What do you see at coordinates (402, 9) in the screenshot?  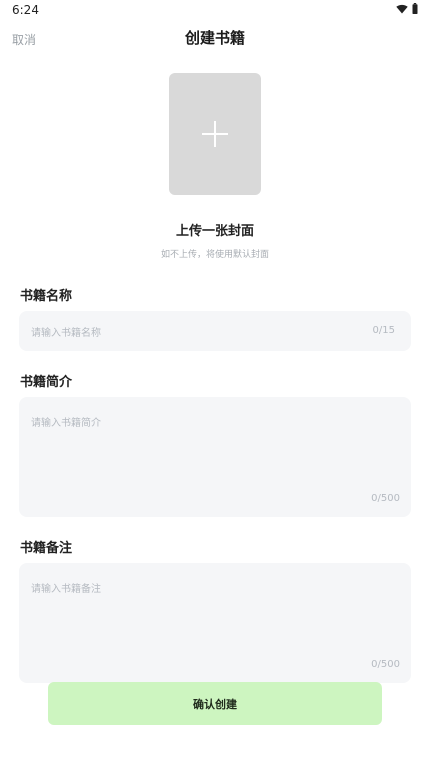 I see `wifi-icon` at bounding box center [402, 9].